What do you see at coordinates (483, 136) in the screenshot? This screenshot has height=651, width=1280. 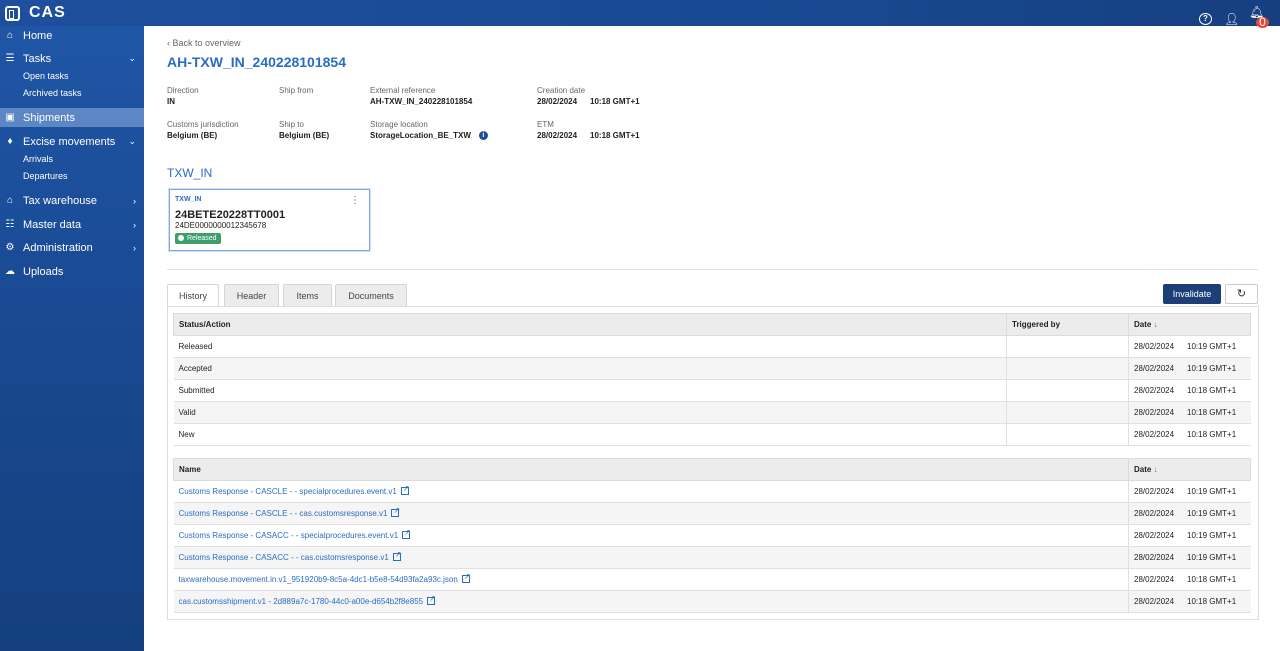 I see `info-icon: i` at bounding box center [483, 136].